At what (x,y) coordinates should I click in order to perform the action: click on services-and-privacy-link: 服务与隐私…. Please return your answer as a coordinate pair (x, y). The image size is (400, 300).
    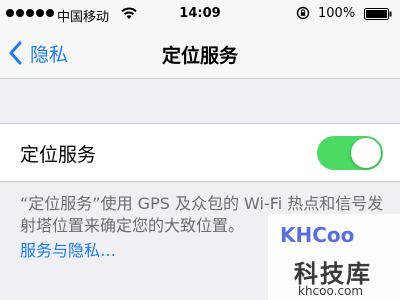
    Looking at the image, I should click on (68, 249).